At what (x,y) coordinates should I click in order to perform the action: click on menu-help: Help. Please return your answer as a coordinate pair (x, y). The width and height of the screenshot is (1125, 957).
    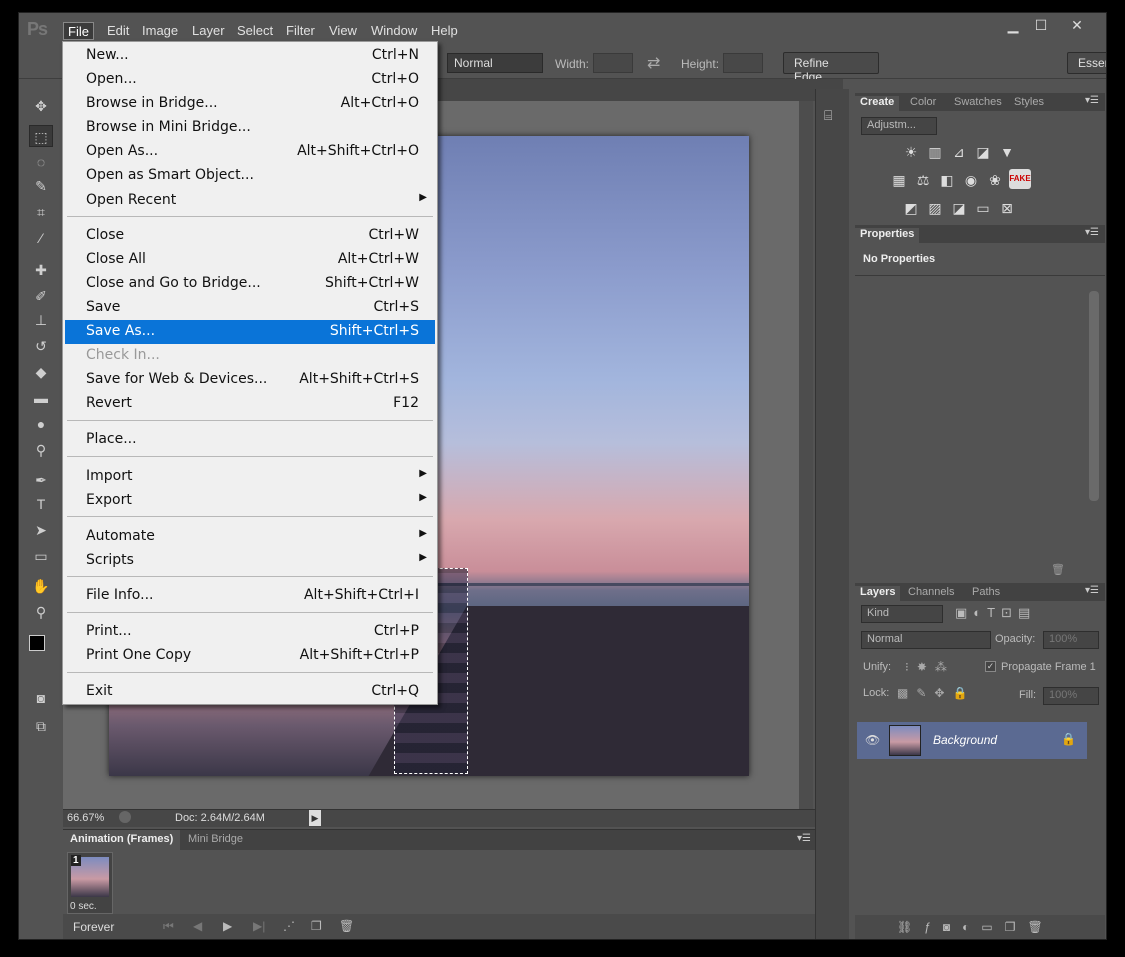
    Looking at the image, I should click on (444, 31).